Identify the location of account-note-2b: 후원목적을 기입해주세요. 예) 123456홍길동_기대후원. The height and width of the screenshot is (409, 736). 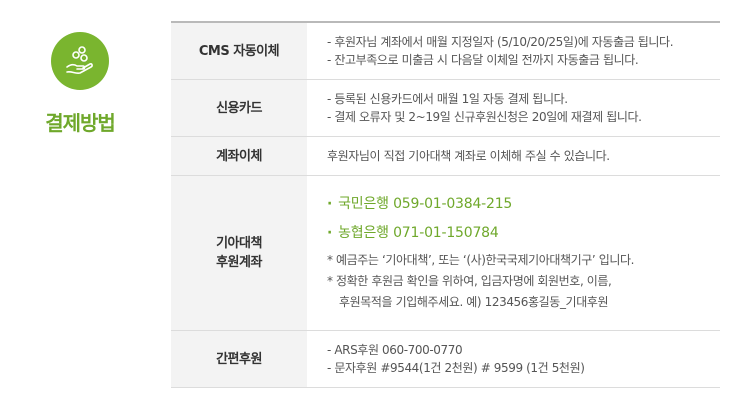
(474, 302).